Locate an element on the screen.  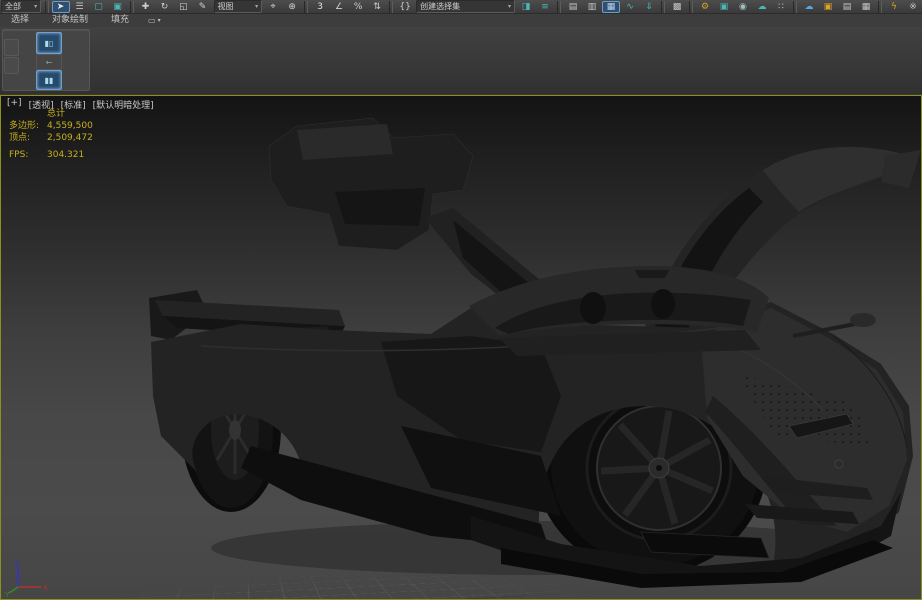
edit-named-selection-sets-icon: {} is located at coordinates (405, 7).